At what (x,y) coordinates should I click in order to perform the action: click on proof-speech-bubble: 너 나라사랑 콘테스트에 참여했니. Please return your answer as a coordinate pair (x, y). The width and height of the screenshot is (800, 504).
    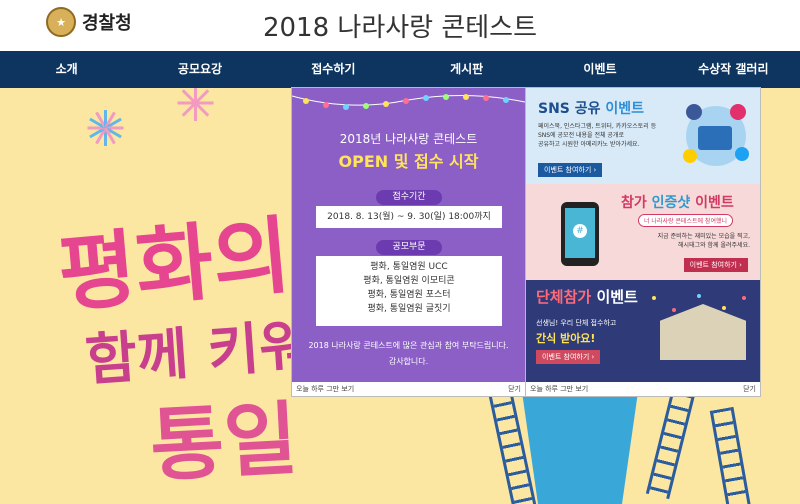
    Looking at the image, I should click on (686, 220).